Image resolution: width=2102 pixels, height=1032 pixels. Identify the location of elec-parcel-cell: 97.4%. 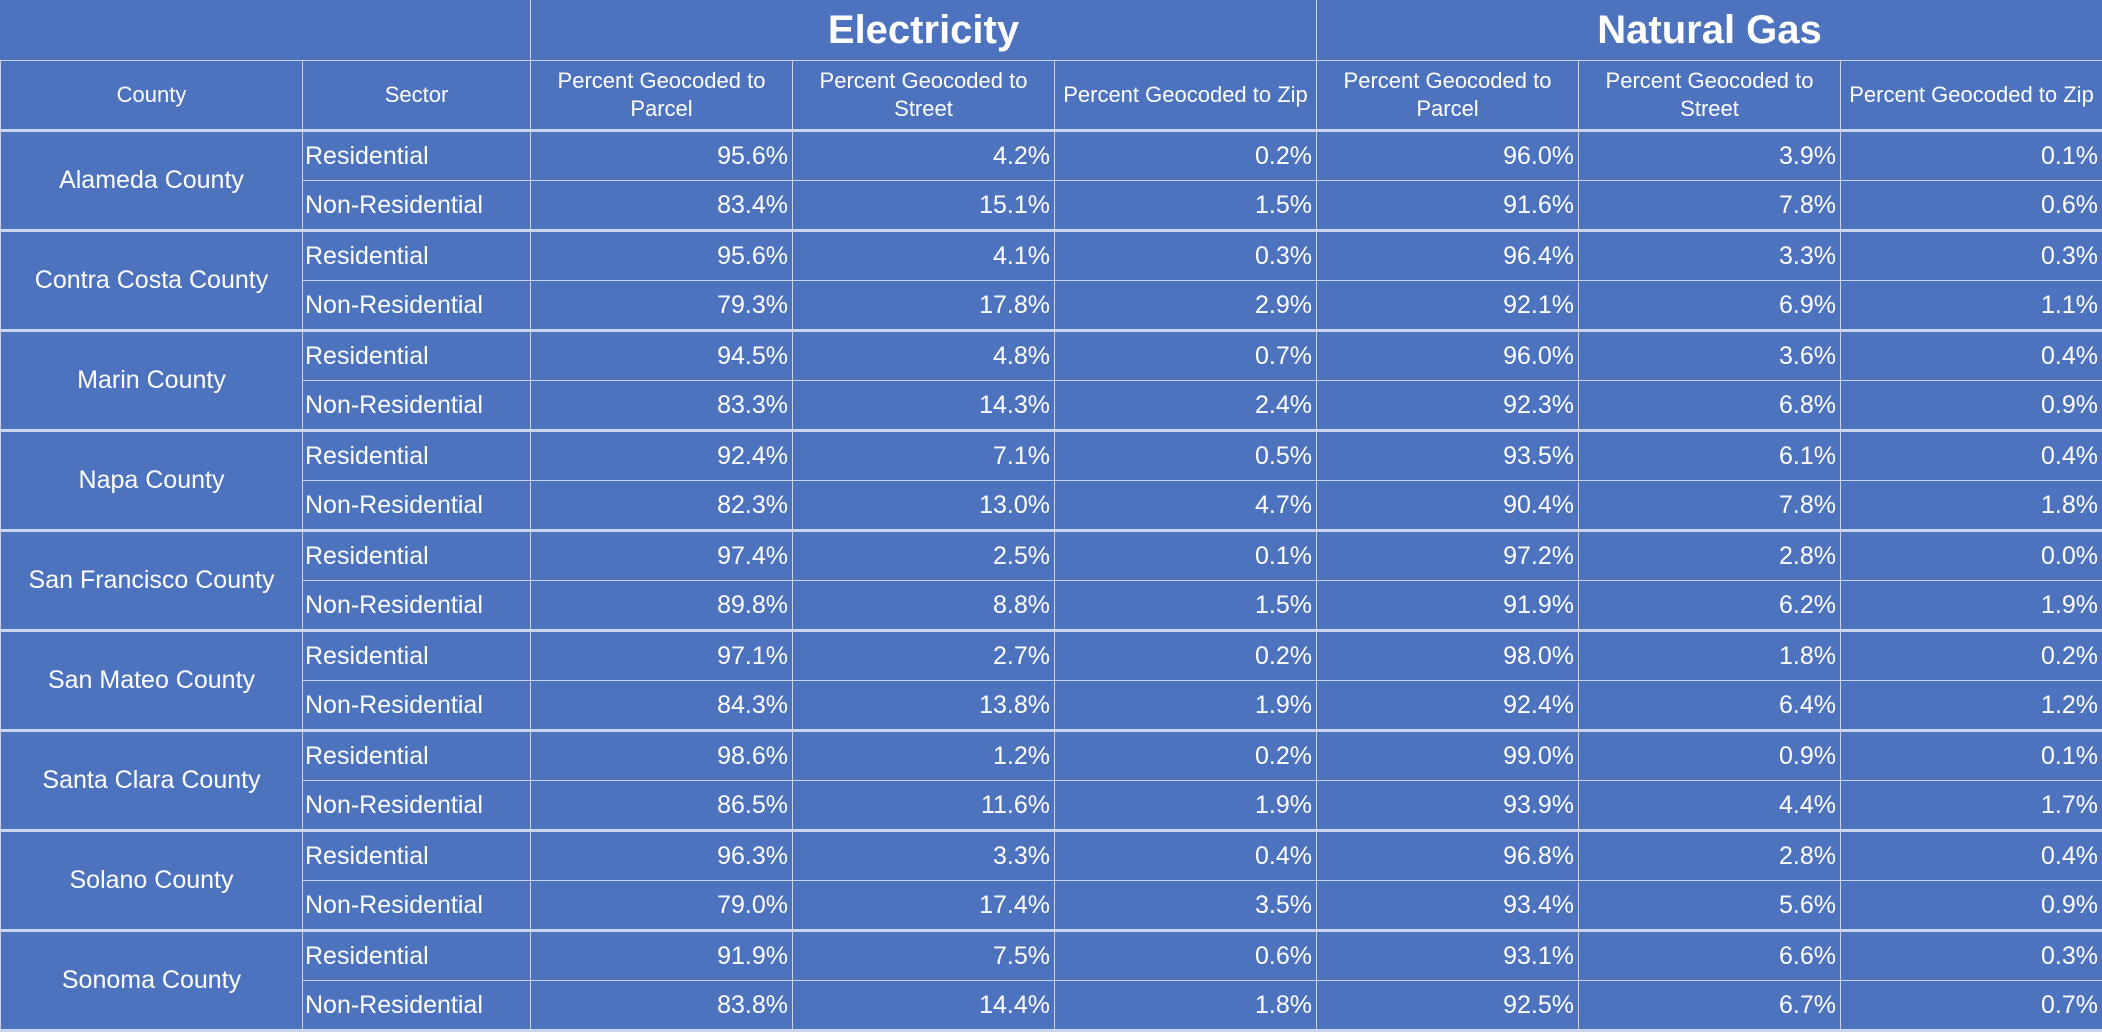
(662, 556).